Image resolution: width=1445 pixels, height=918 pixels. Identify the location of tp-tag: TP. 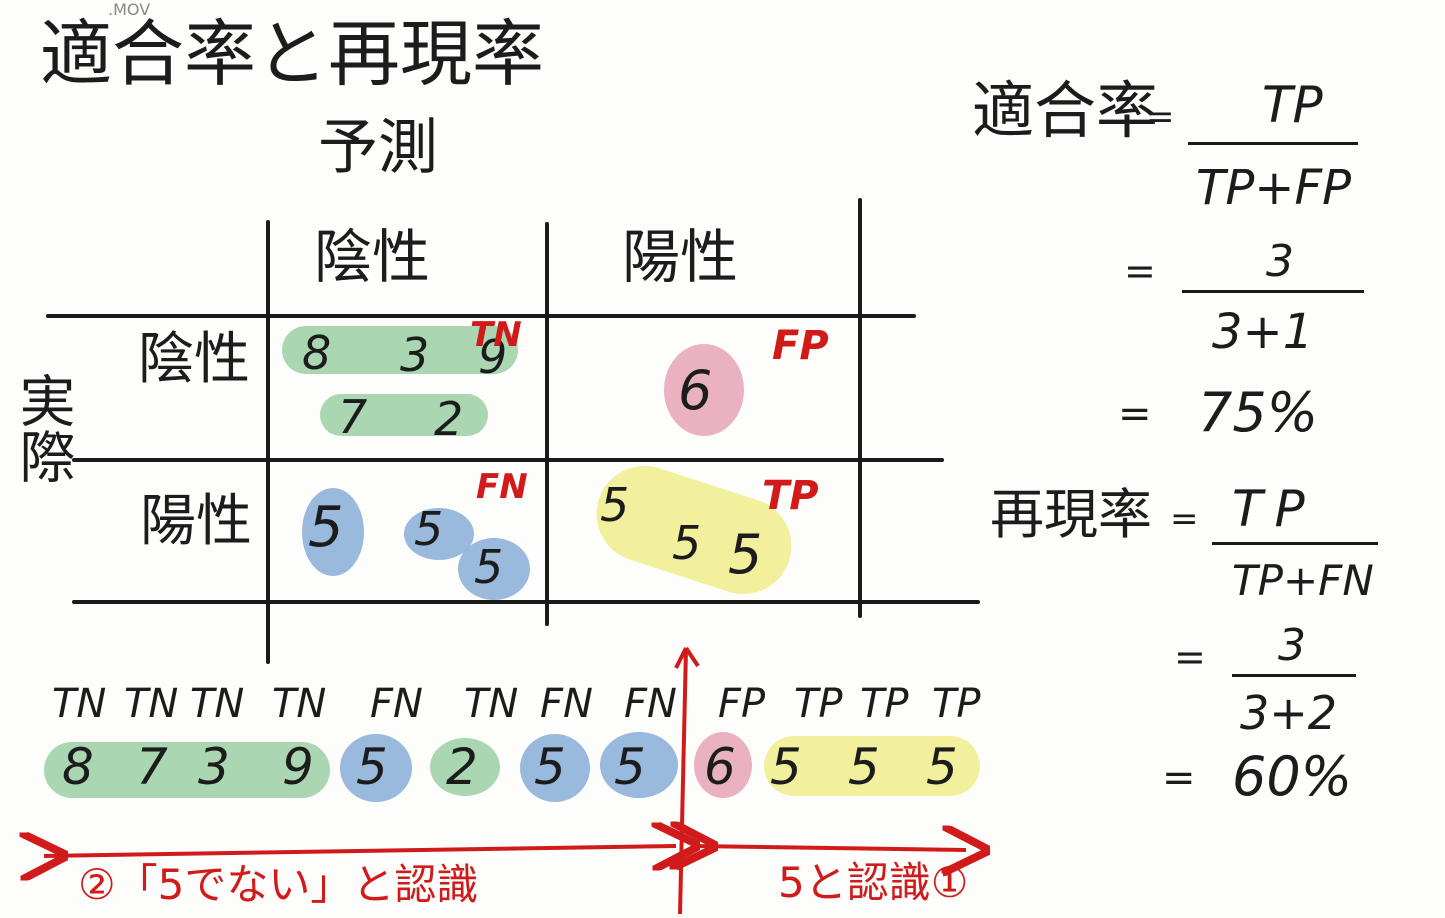
(790, 496).